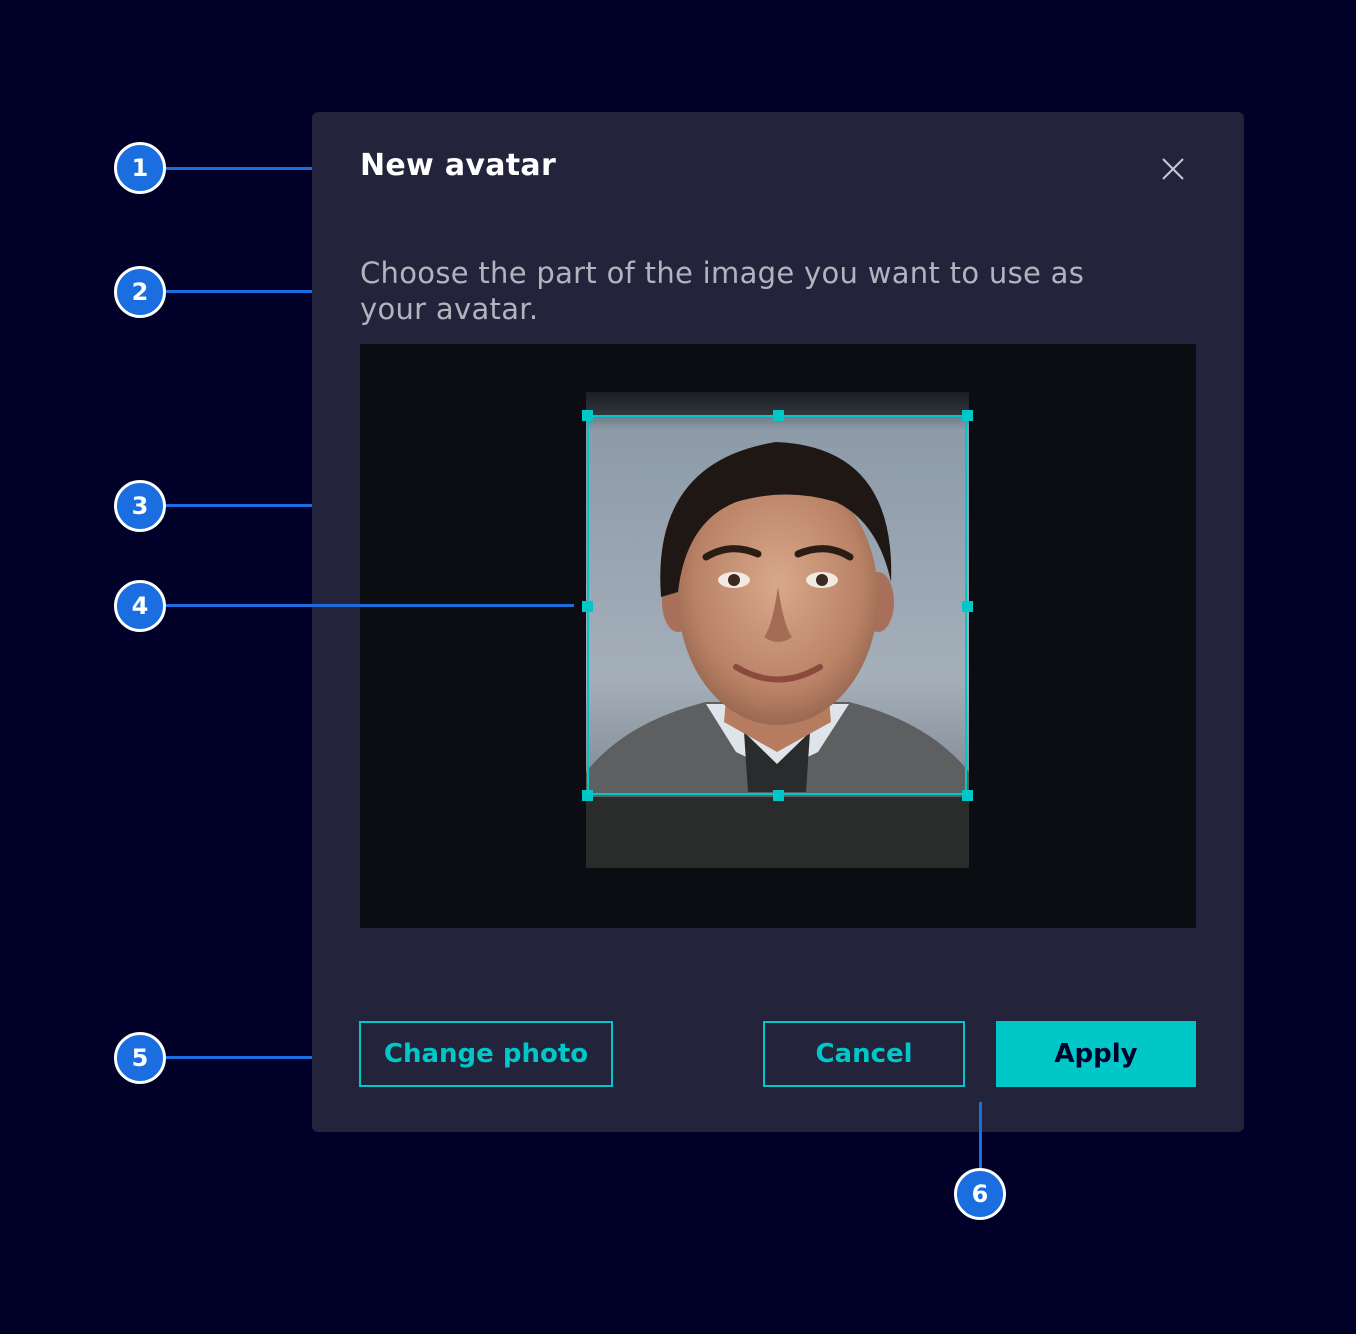  I want to click on callout-2: 2, so click(140, 292).